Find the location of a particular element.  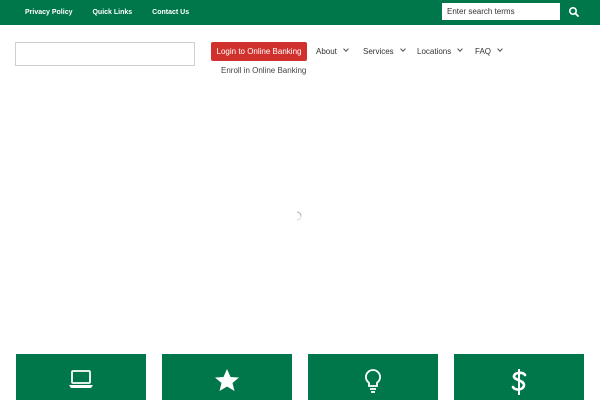

login-online-banking-button: Login to Online Banking is located at coordinates (259, 51).